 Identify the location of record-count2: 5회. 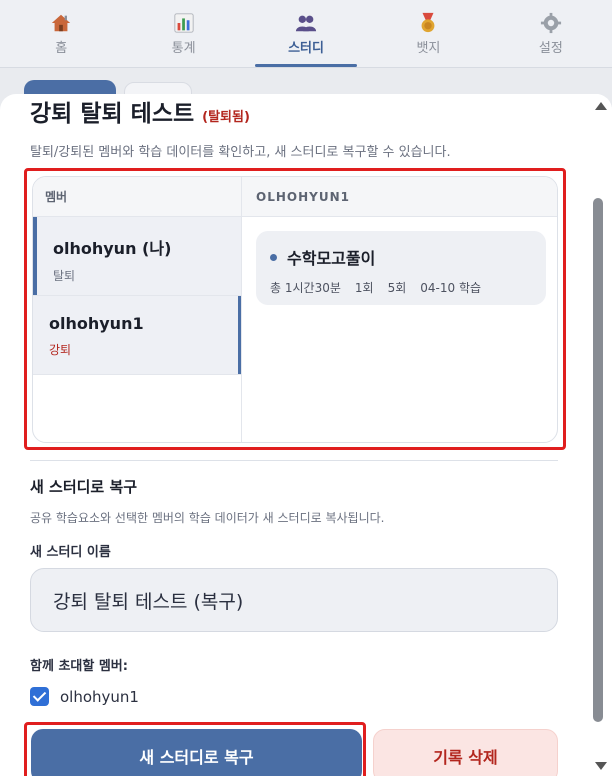
(397, 288).